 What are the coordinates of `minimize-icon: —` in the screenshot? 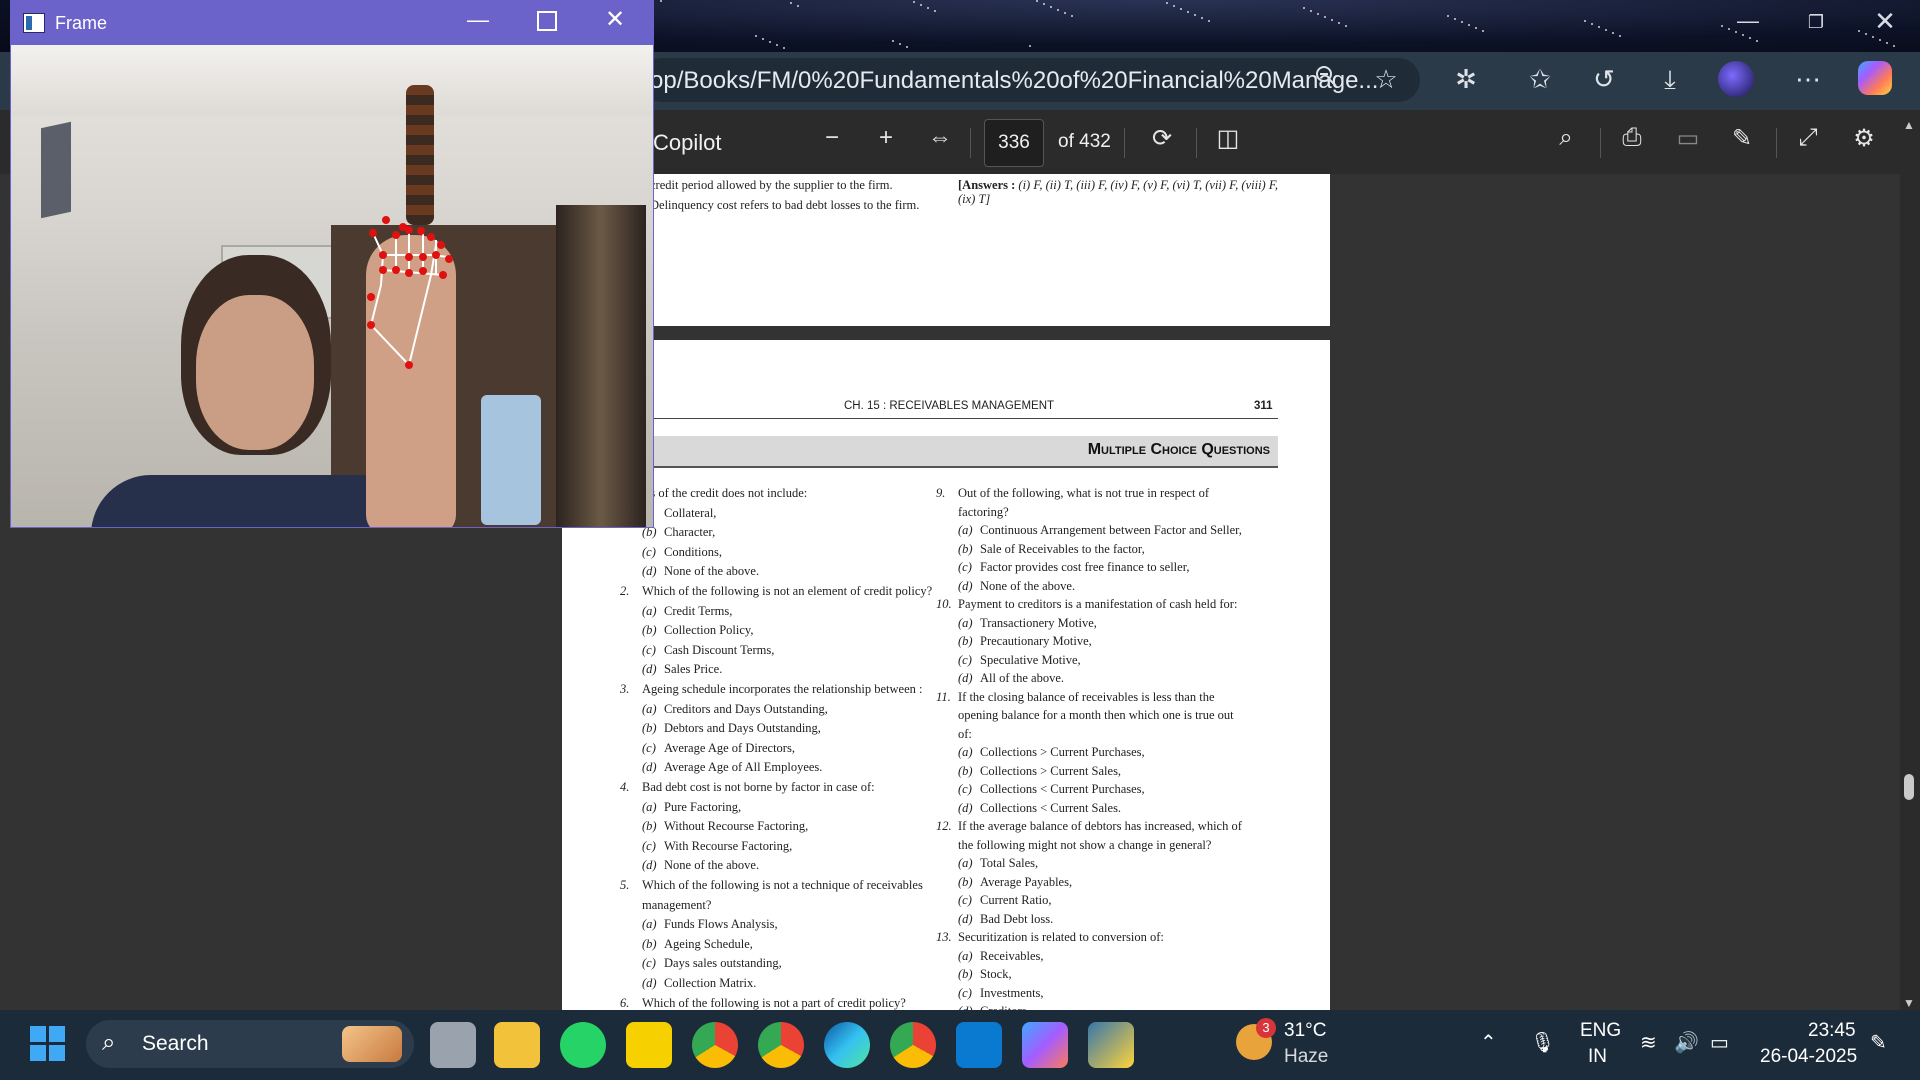 It's located at (1748, 21).